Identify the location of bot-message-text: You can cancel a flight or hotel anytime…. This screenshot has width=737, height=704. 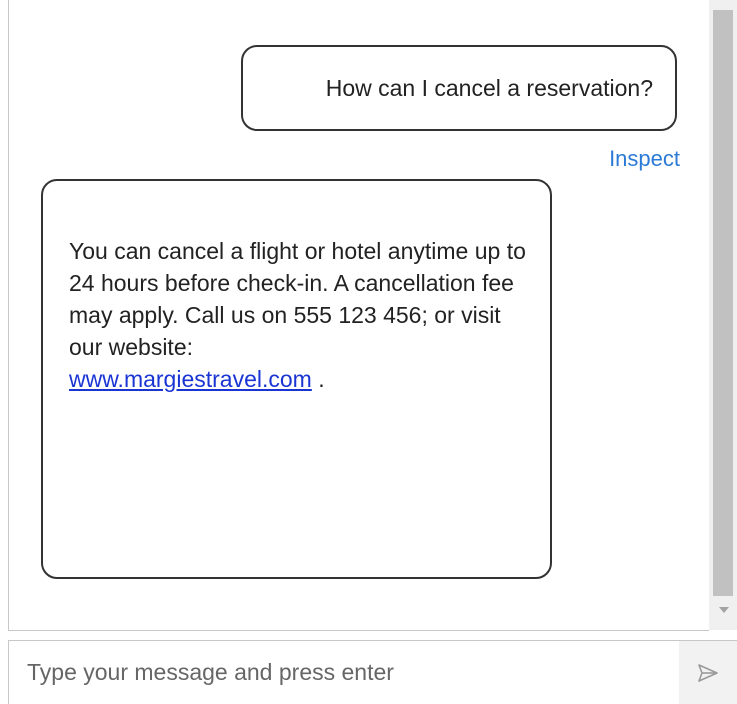
(297, 299).